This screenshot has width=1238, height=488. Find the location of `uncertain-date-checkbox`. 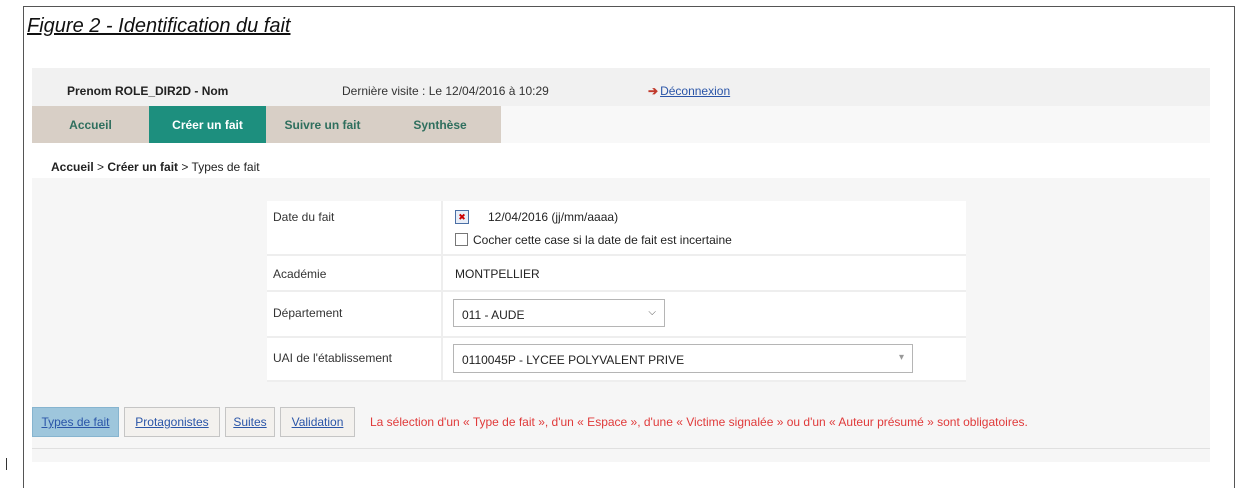

uncertain-date-checkbox is located at coordinates (461, 239).